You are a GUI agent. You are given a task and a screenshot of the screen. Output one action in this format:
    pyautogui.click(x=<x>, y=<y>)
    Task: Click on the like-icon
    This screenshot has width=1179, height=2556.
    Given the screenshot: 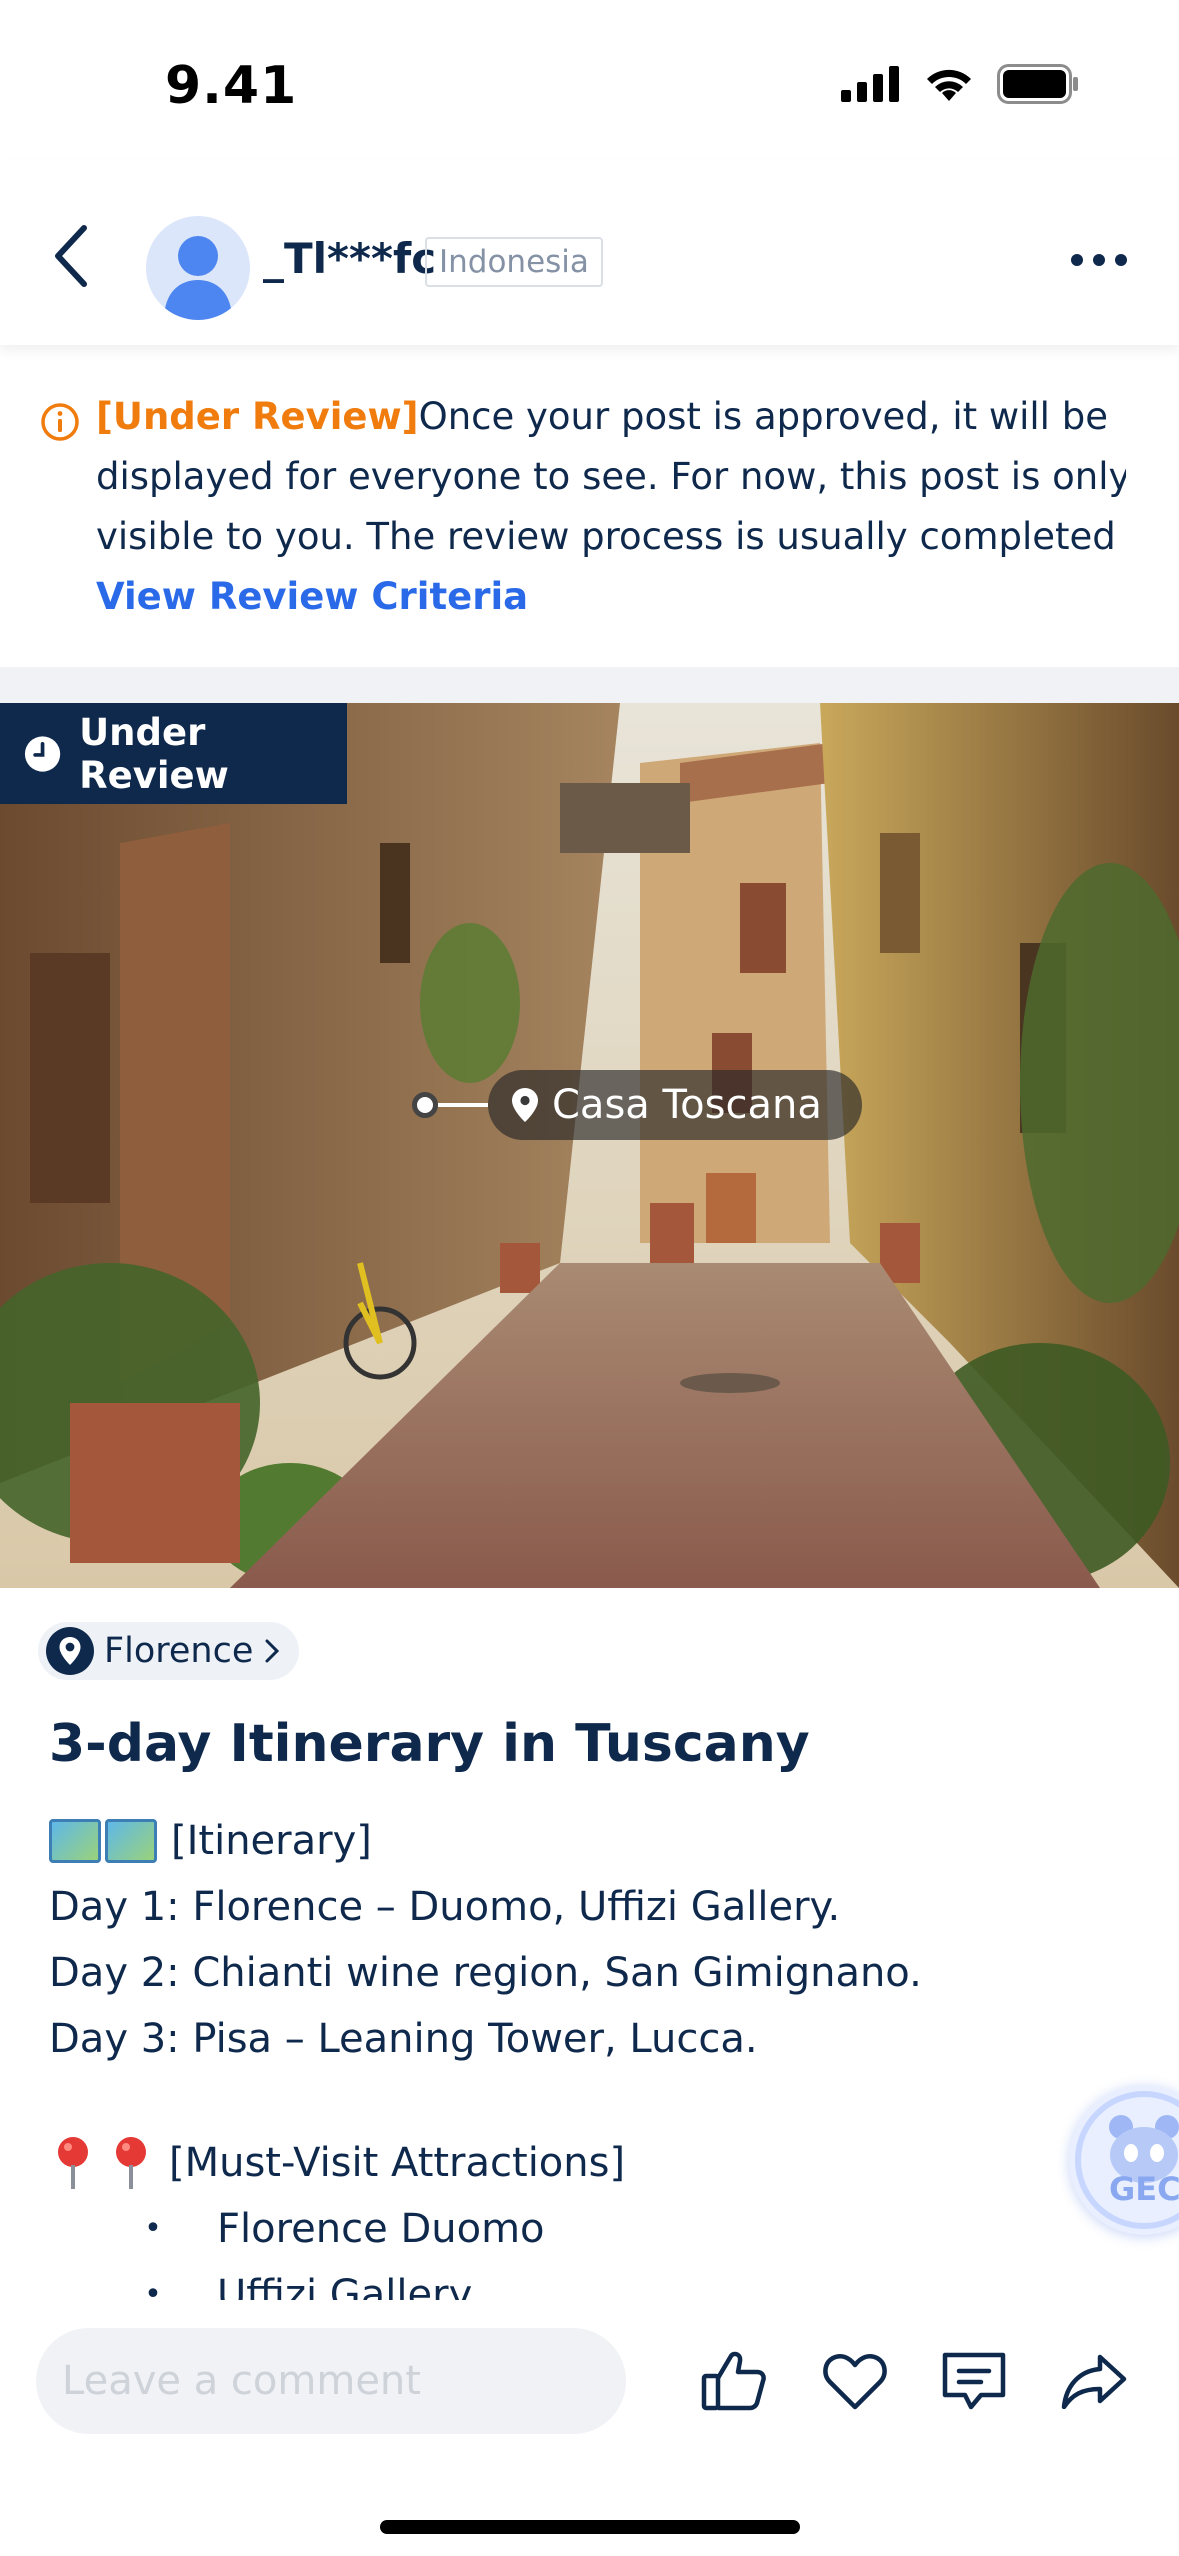 What is the action you would take?
    pyautogui.click(x=733, y=2381)
    